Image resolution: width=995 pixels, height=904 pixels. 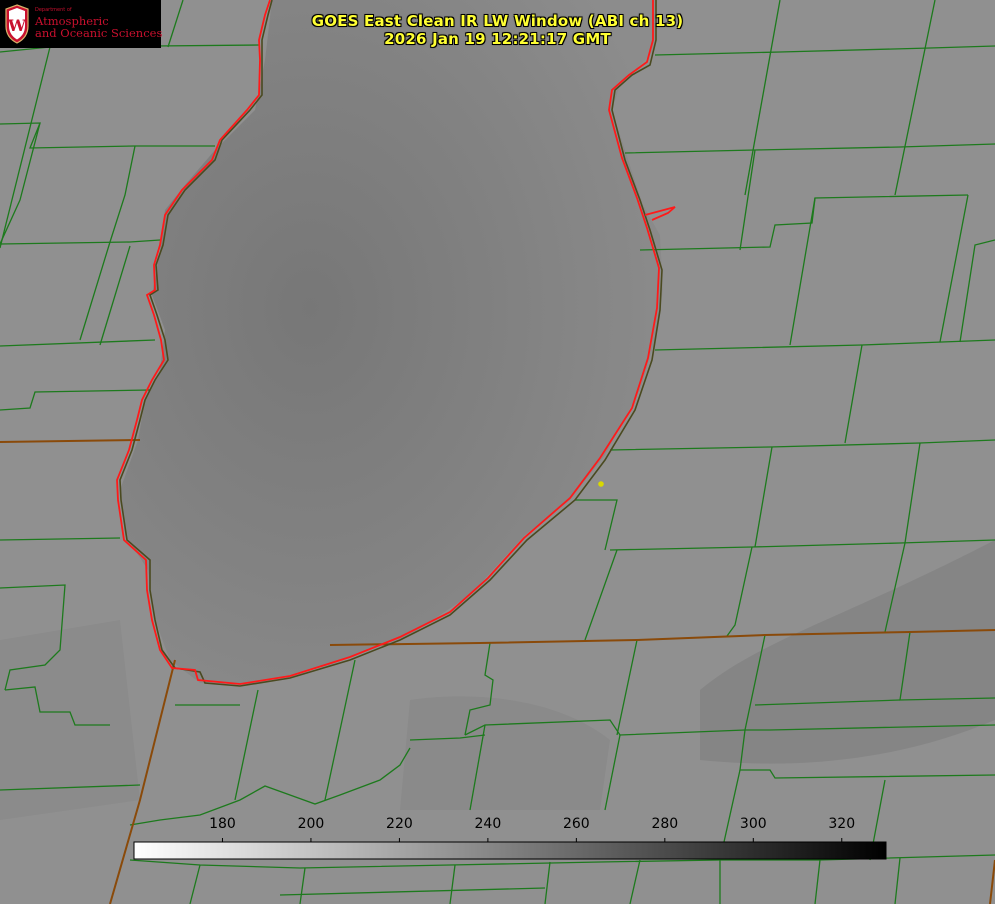 What do you see at coordinates (399, 824) in the screenshot?
I see `colorbar-tick-label: 220` at bounding box center [399, 824].